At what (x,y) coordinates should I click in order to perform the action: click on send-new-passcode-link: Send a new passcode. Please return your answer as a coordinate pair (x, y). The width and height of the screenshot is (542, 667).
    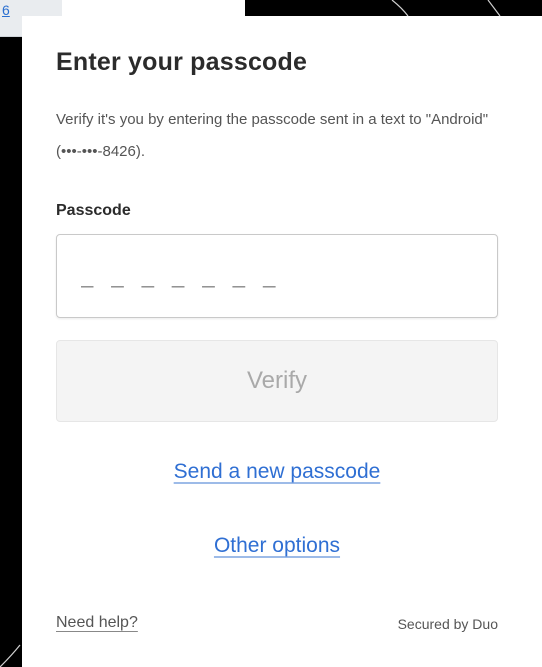
    Looking at the image, I should click on (277, 471).